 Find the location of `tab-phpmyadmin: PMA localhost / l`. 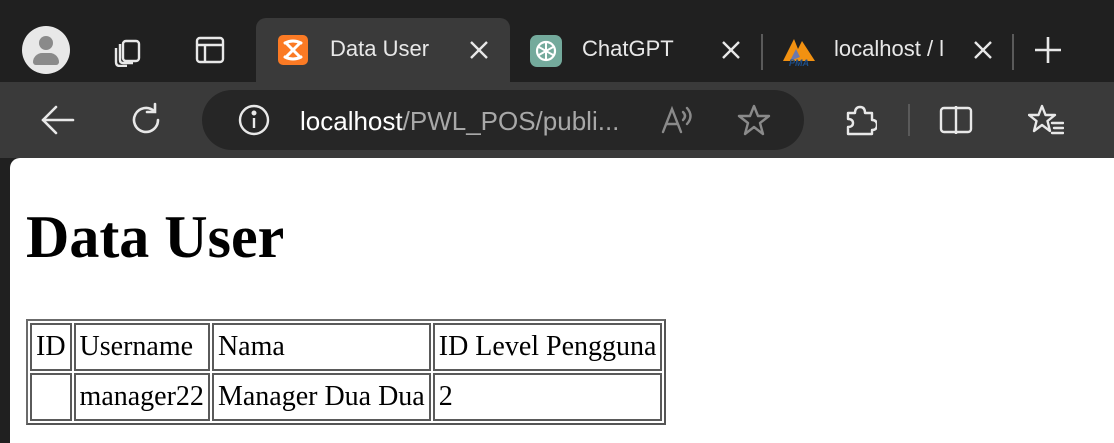

tab-phpmyadmin: PMA localhost / l is located at coordinates (887, 50).